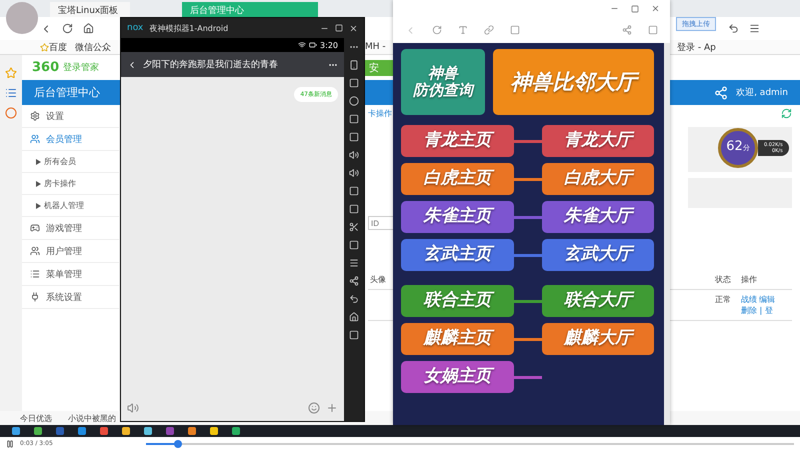  Describe the element at coordinates (380, 113) in the screenshot. I see `breadcrumb-item: 卡操作` at that location.